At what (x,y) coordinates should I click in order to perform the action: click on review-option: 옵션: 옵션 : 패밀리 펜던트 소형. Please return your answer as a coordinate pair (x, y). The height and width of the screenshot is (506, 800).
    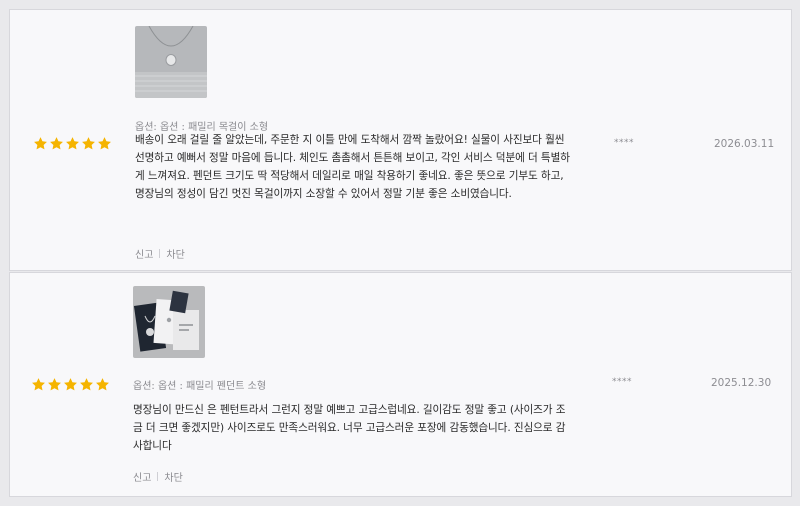
    Looking at the image, I should click on (200, 386).